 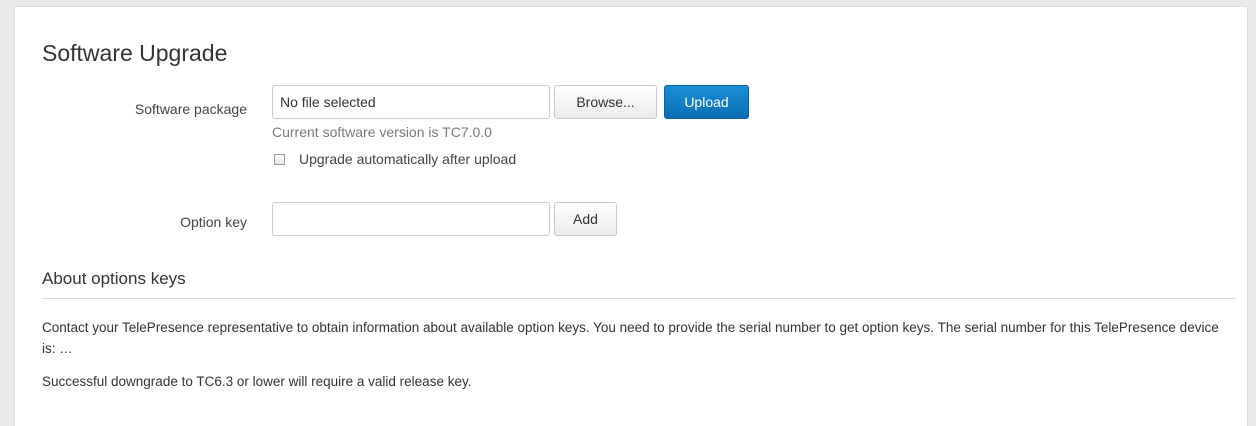 What do you see at coordinates (382, 132) in the screenshot?
I see `current-version-text: Current software version is TC7.0.0` at bounding box center [382, 132].